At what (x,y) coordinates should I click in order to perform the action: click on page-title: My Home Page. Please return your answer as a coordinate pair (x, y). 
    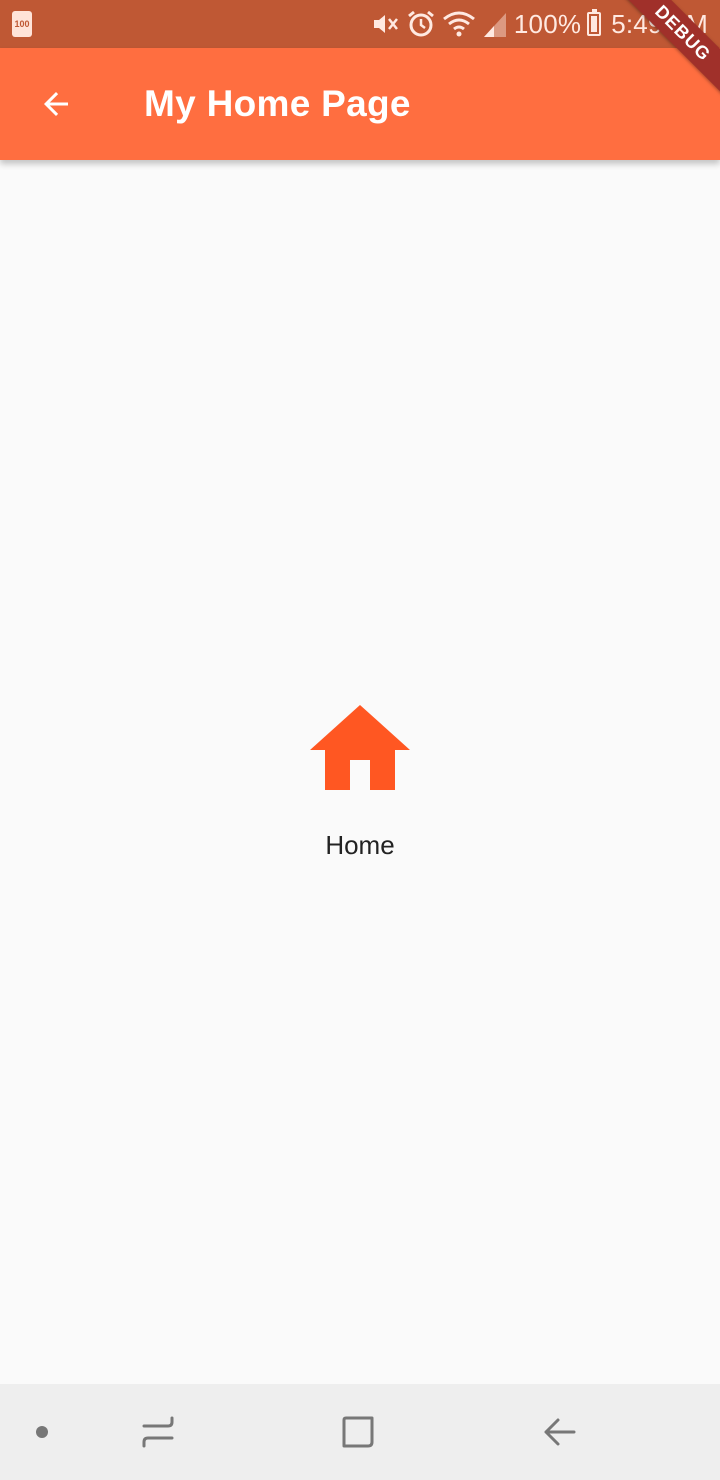
    Looking at the image, I should click on (277, 103).